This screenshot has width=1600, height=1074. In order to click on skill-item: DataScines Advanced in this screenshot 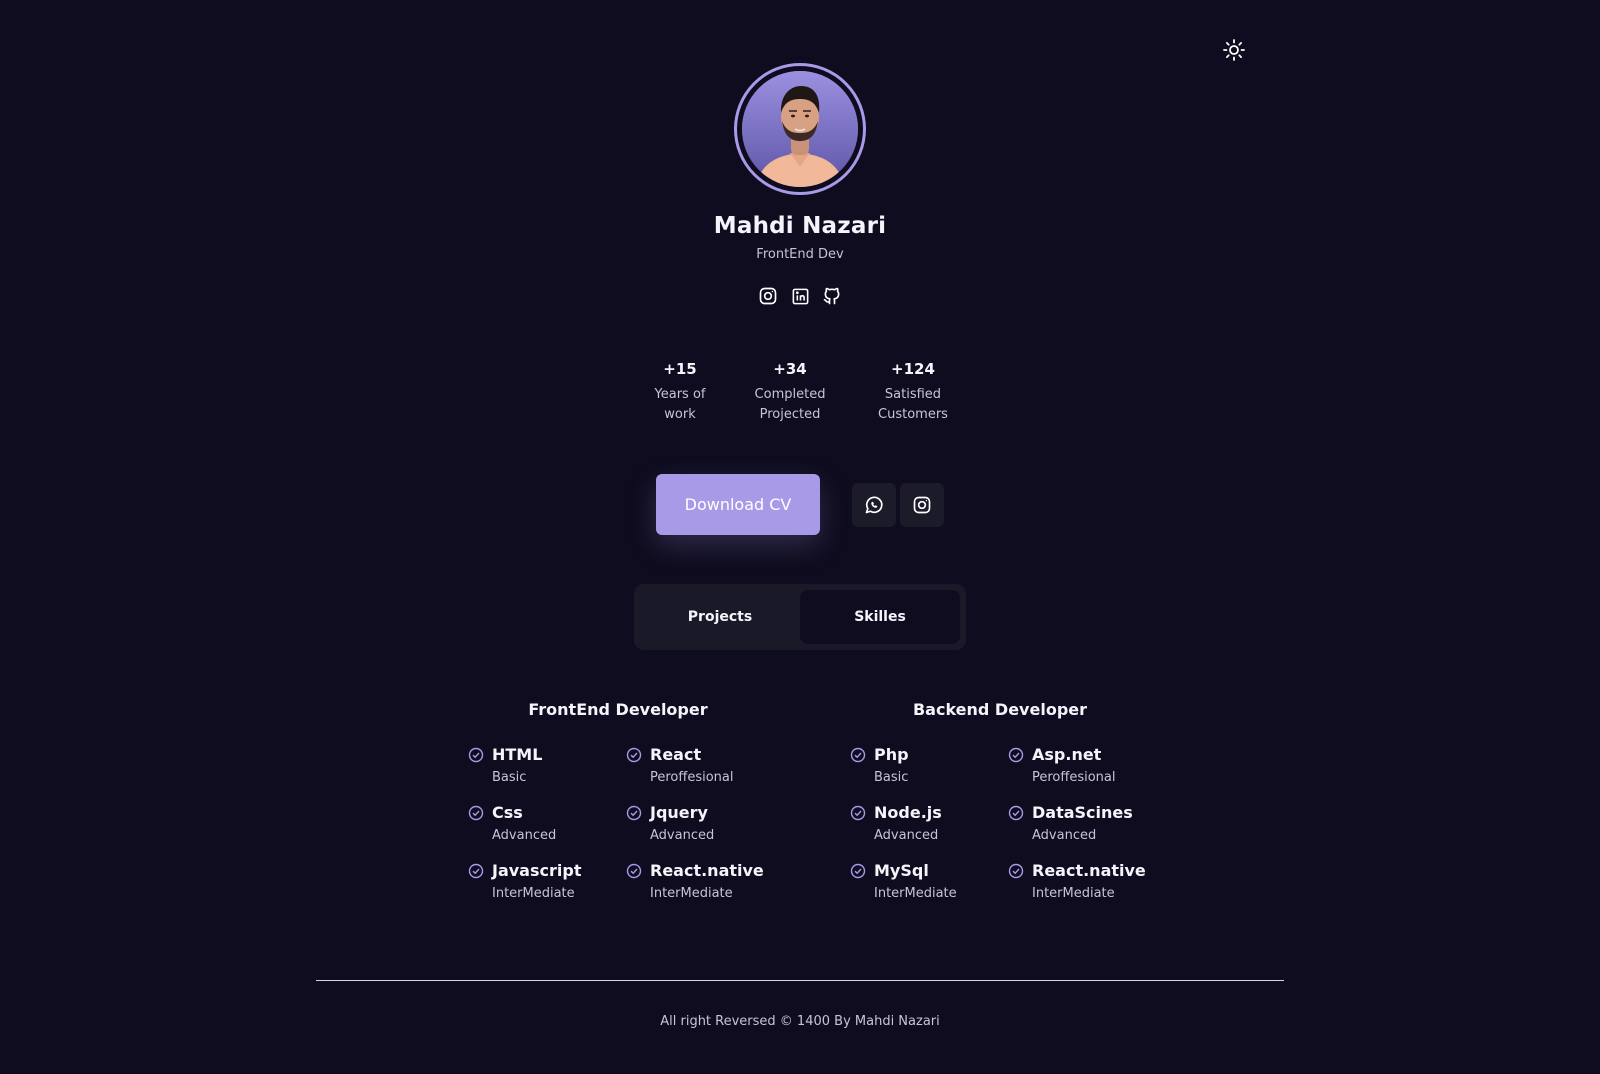, I will do `click(1087, 824)`.